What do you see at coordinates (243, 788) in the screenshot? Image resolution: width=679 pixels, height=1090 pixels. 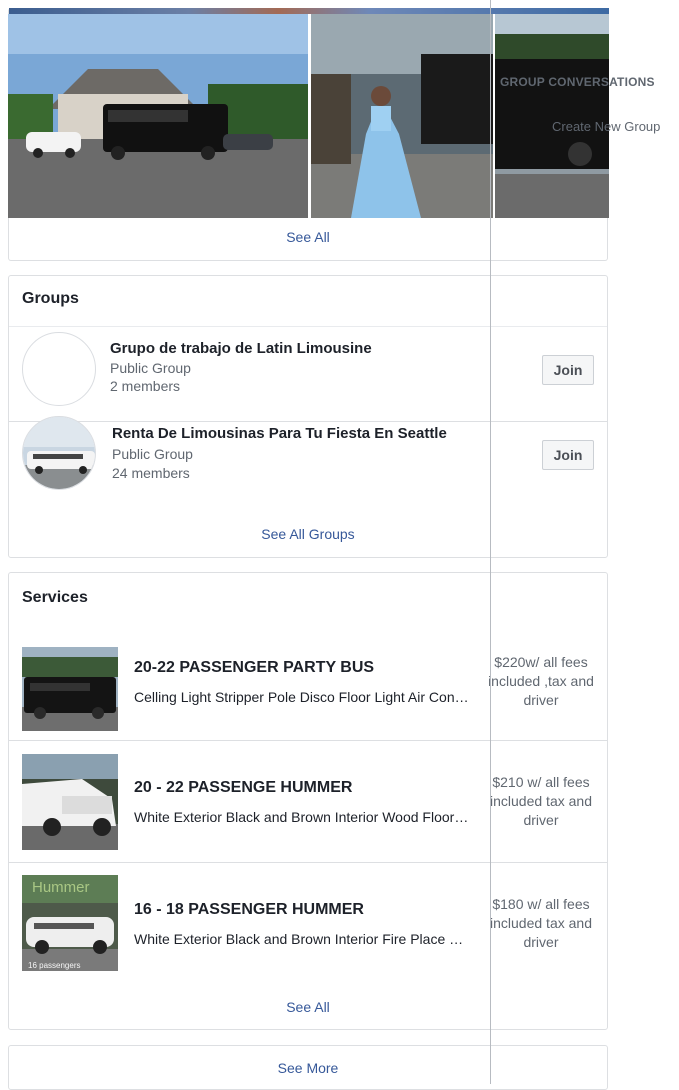 I see `service-name: 20 - 22 PASSENGE HUMMER` at bounding box center [243, 788].